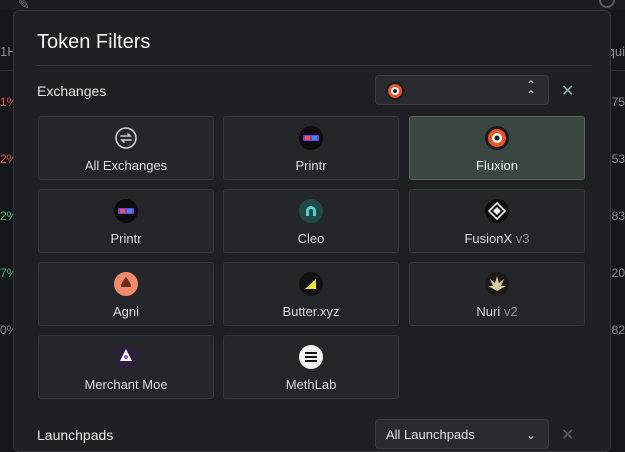  I want to click on exchange-tile: Nuri v2, so click(497, 294).